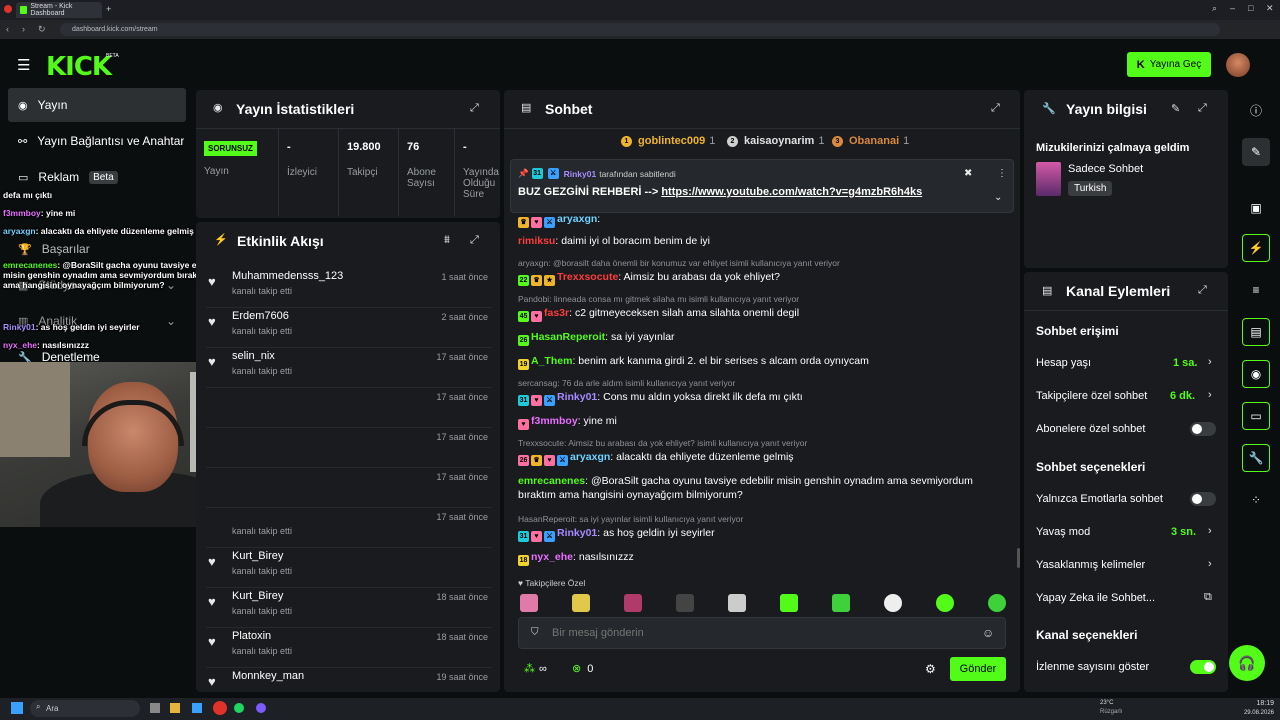 The image size is (1280, 720). I want to click on external-link-icon: ⧉, so click(1208, 597).